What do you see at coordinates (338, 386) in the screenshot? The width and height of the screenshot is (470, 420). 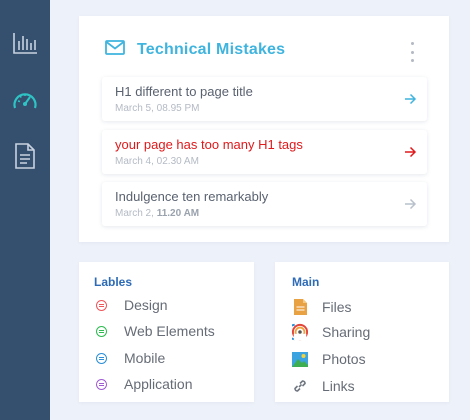 I see `main-item-label: Links` at bounding box center [338, 386].